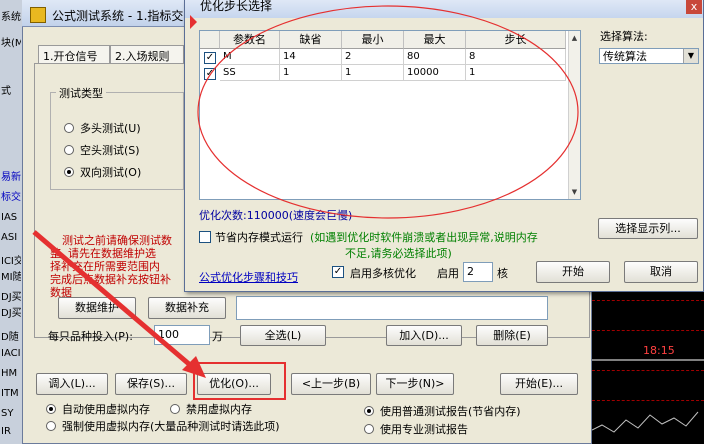 The height and width of the screenshot is (444, 704). I want to click on main-title: 公式测试系统 - 1.指标交易 :, so click(128, 16).